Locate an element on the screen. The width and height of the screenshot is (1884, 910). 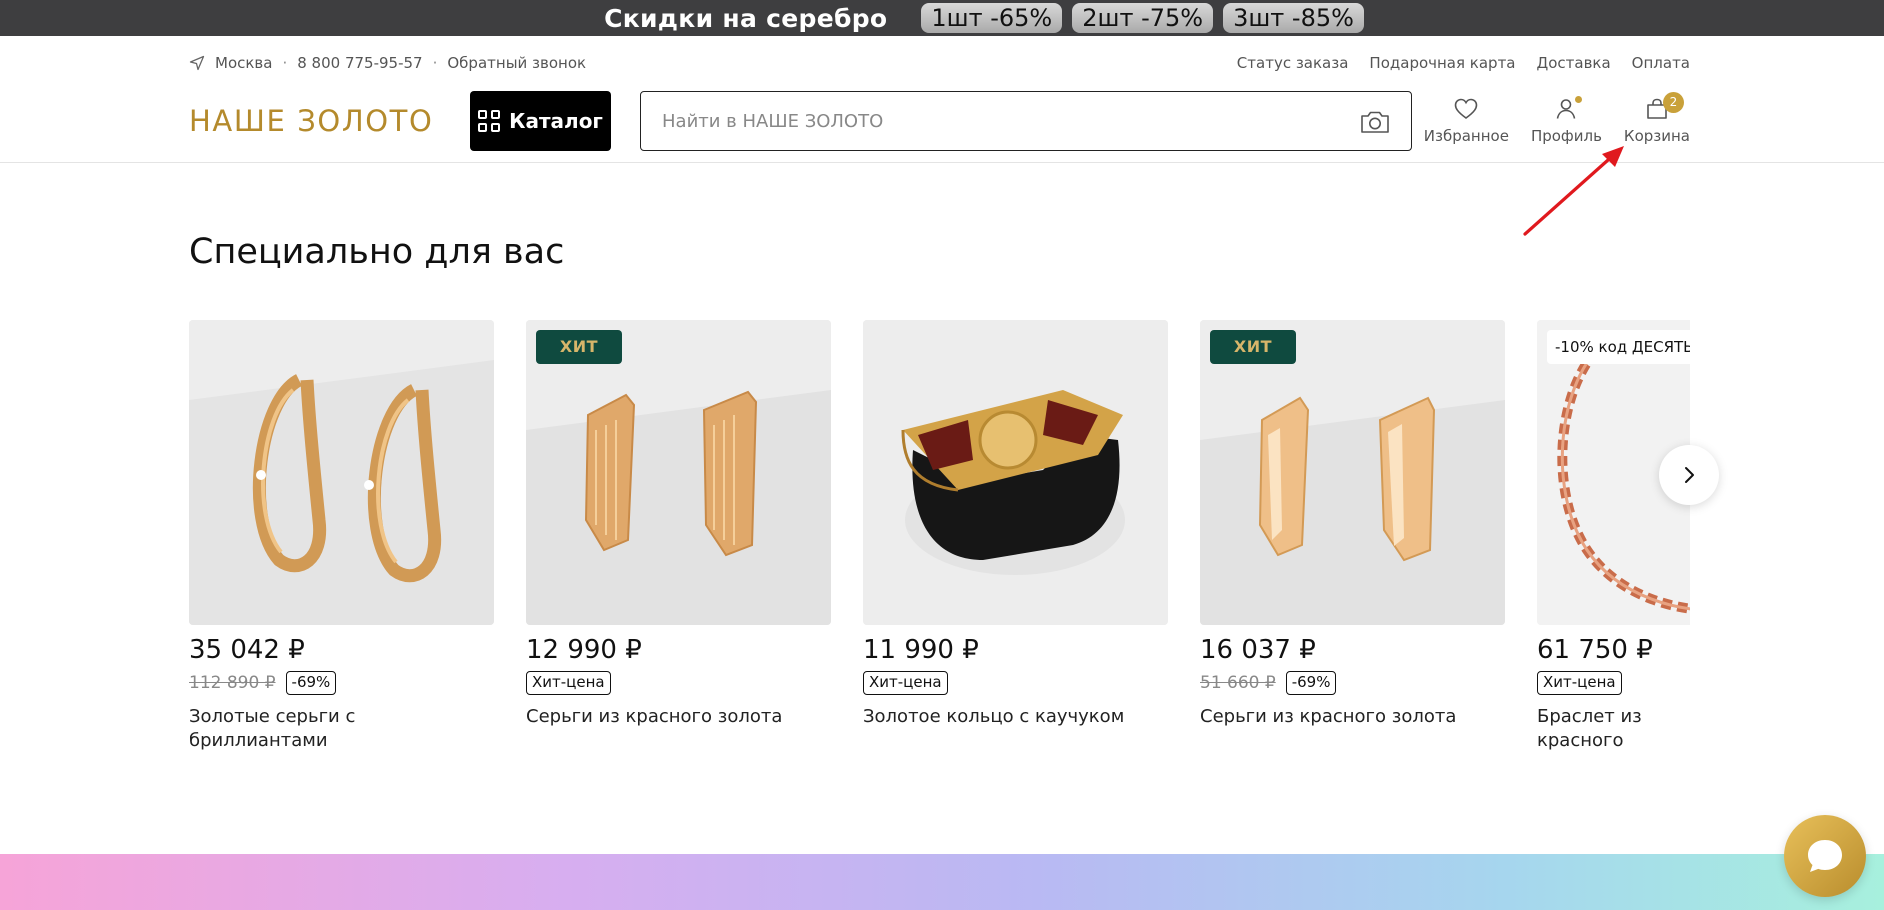
old-price: 112 890 ₽ is located at coordinates (232, 683).